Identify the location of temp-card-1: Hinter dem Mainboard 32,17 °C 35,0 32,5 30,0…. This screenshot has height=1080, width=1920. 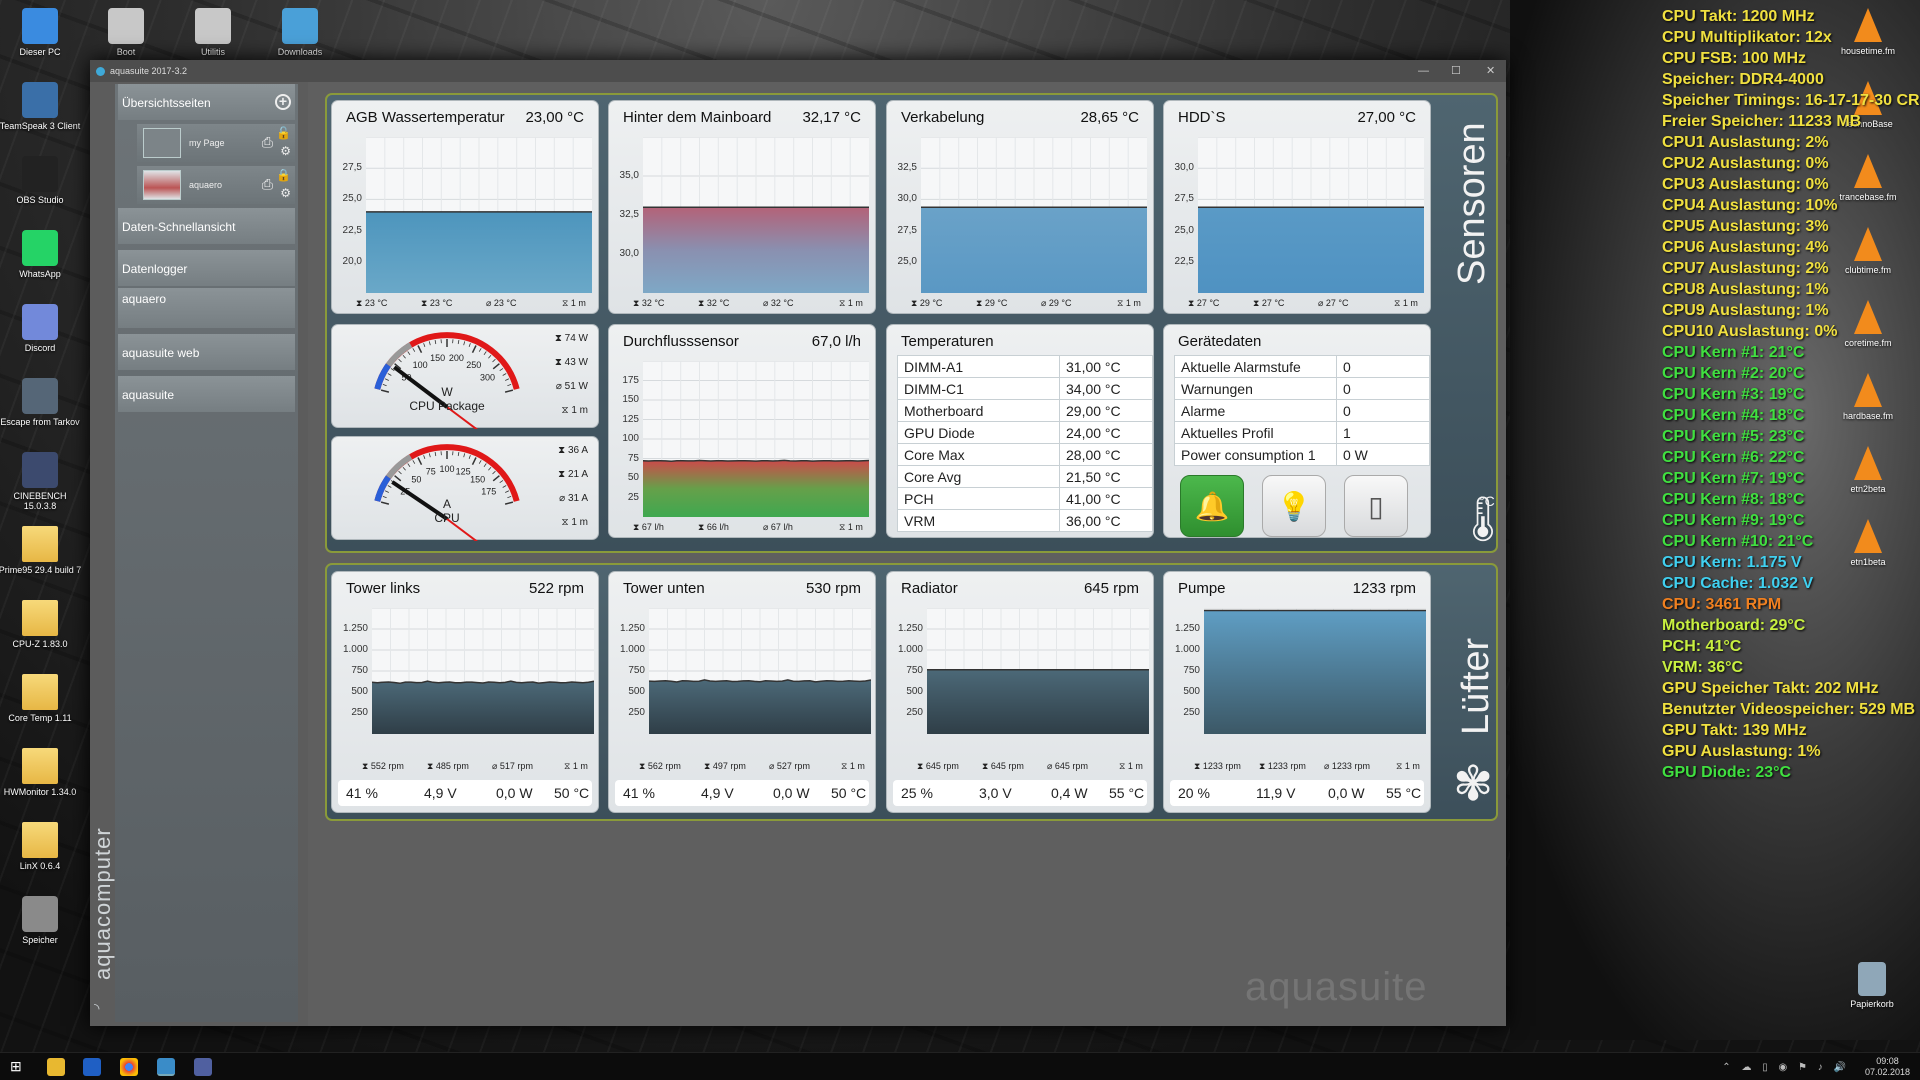
(742, 207).